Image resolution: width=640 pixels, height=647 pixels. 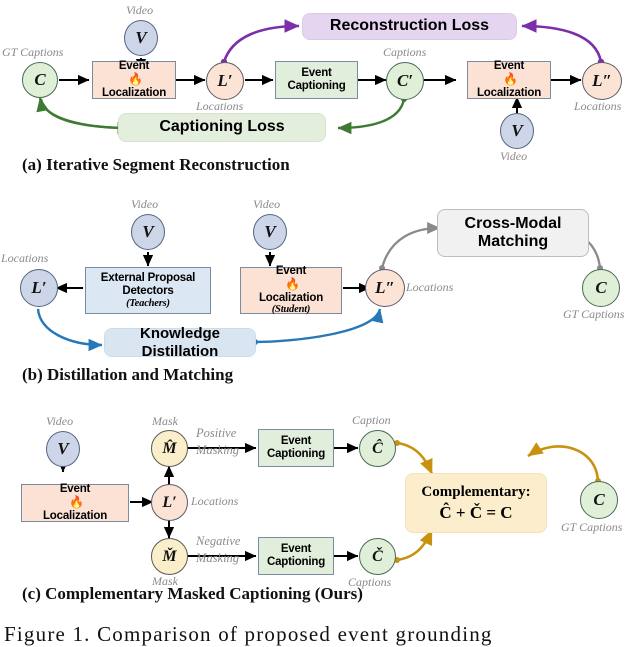 What do you see at coordinates (60, 421) in the screenshot?
I see `panel-c-video-label: Video` at bounding box center [60, 421].